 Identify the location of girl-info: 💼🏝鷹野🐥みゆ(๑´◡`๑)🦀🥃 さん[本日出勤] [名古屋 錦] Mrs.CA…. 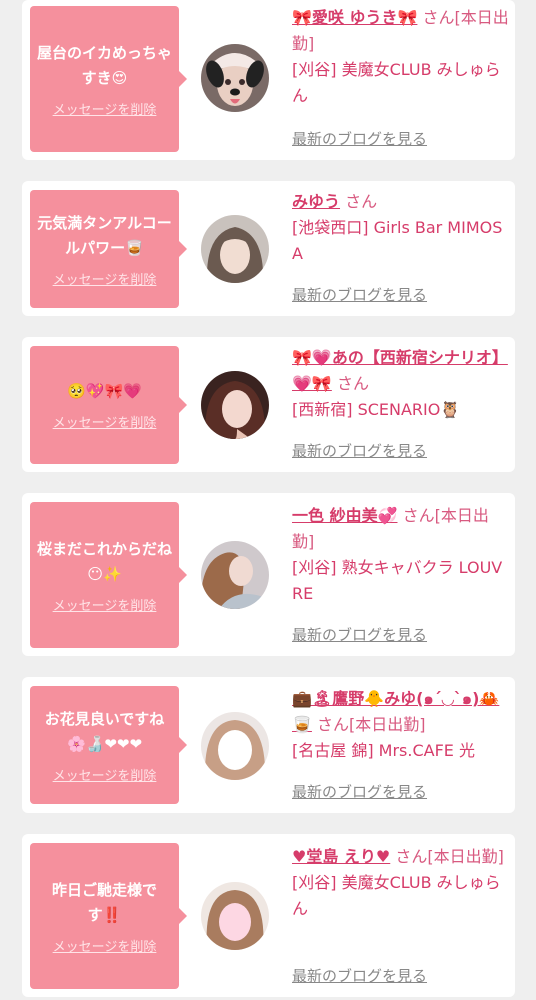
(401, 725).